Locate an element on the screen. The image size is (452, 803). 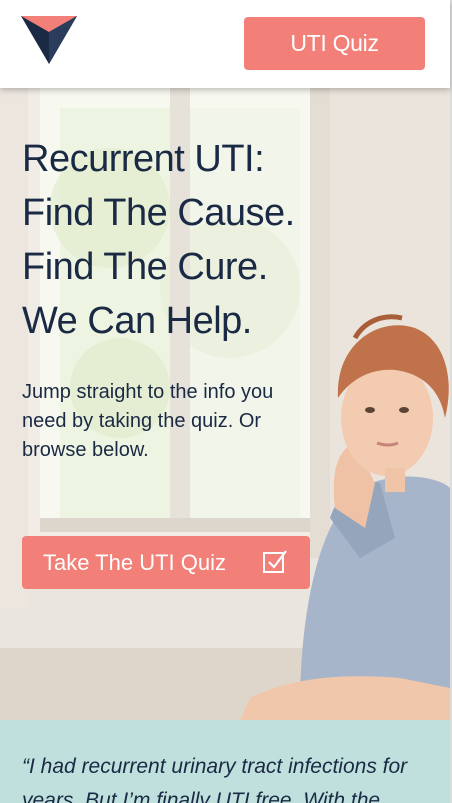
uti-quiz-button: UTI Quiz is located at coordinates (334, 43).